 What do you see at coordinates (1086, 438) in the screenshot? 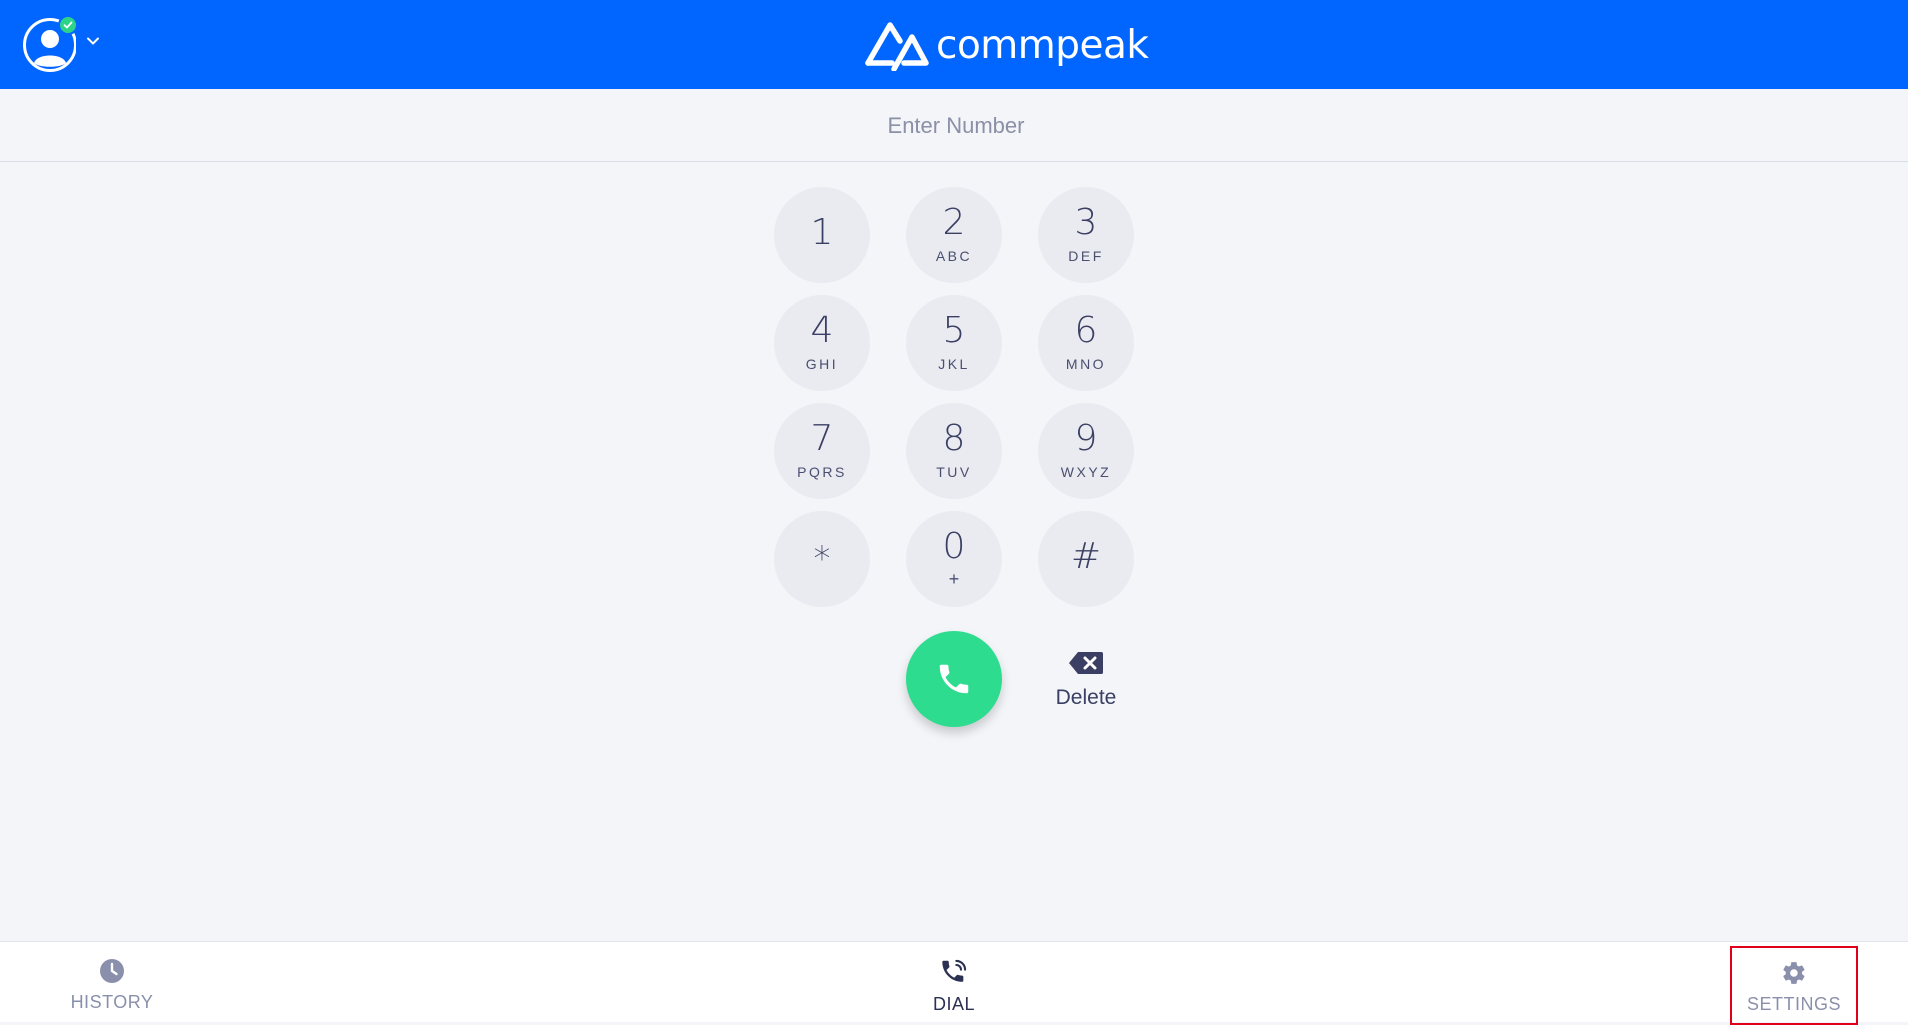
I see `key-digit: 9` at bounding box center [1086, 438].